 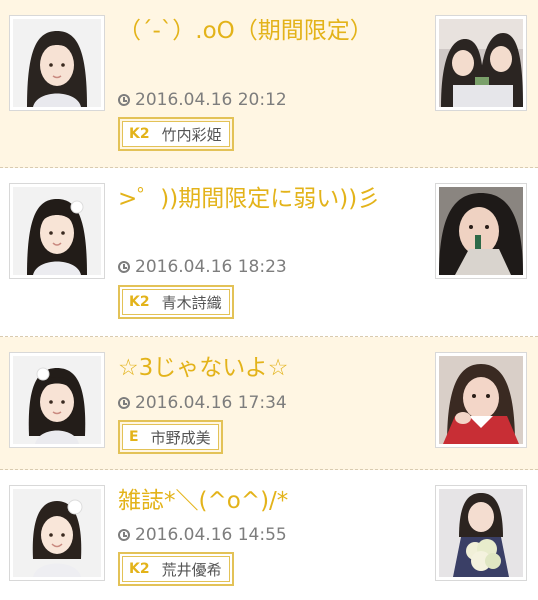 What do you see at coordinates (191, 302) in the screenshot?
I see `member-name: 青木詩織` at bounding box center [191, 302].